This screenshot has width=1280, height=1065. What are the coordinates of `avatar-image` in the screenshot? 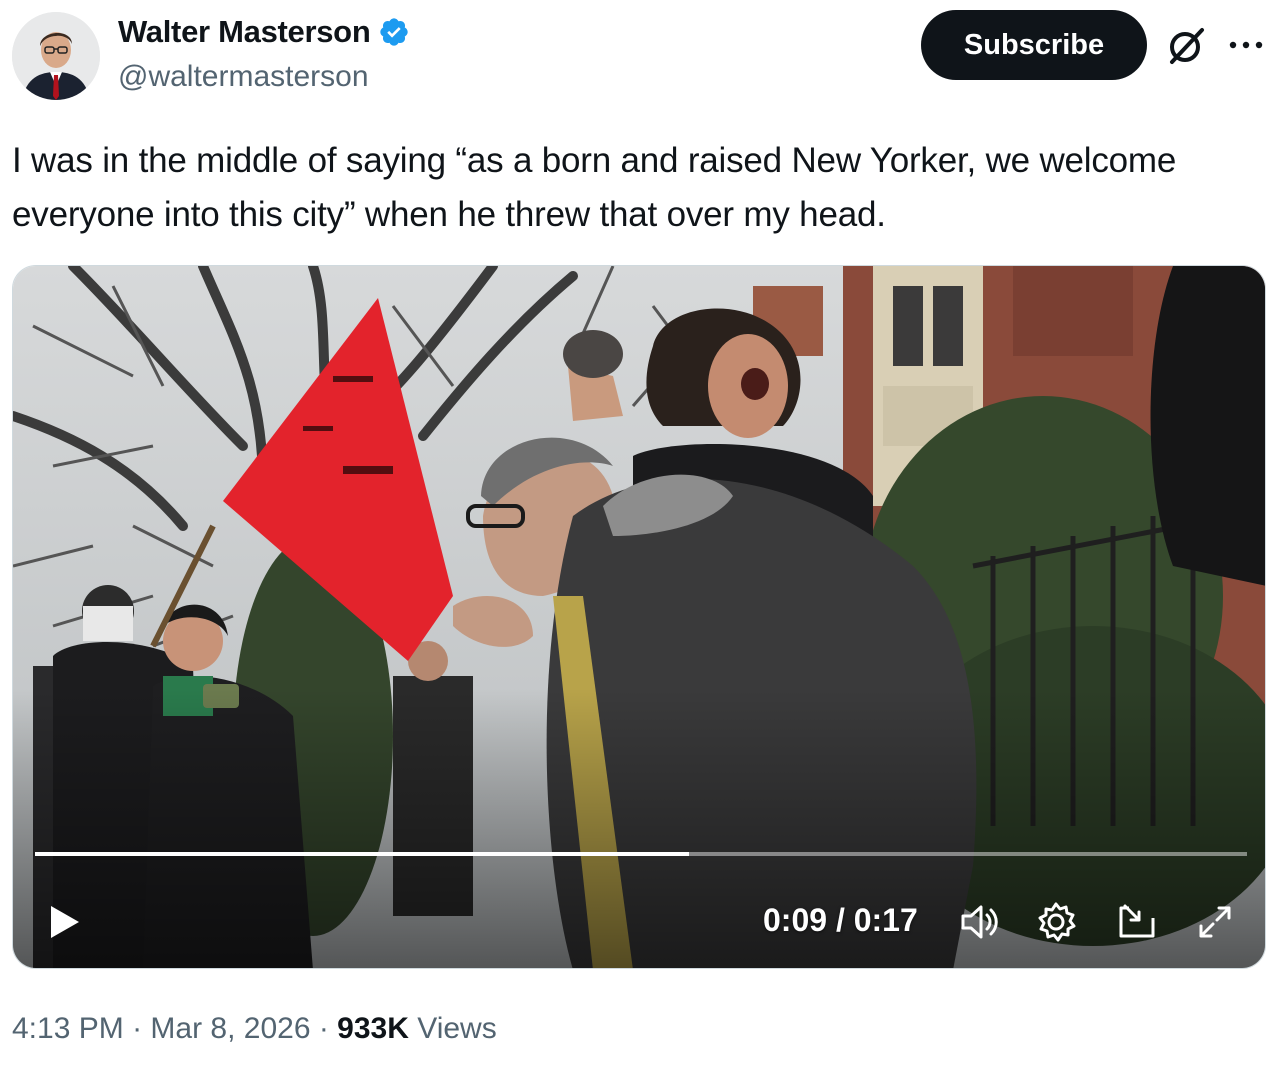 It's located at (56, 56).